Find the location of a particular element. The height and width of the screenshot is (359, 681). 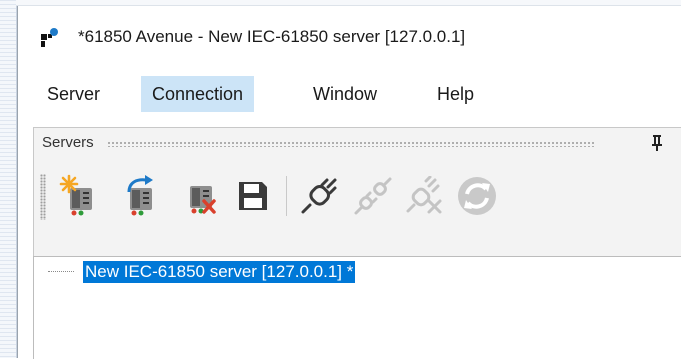

refresh-button is located at coordinates (477, 196).